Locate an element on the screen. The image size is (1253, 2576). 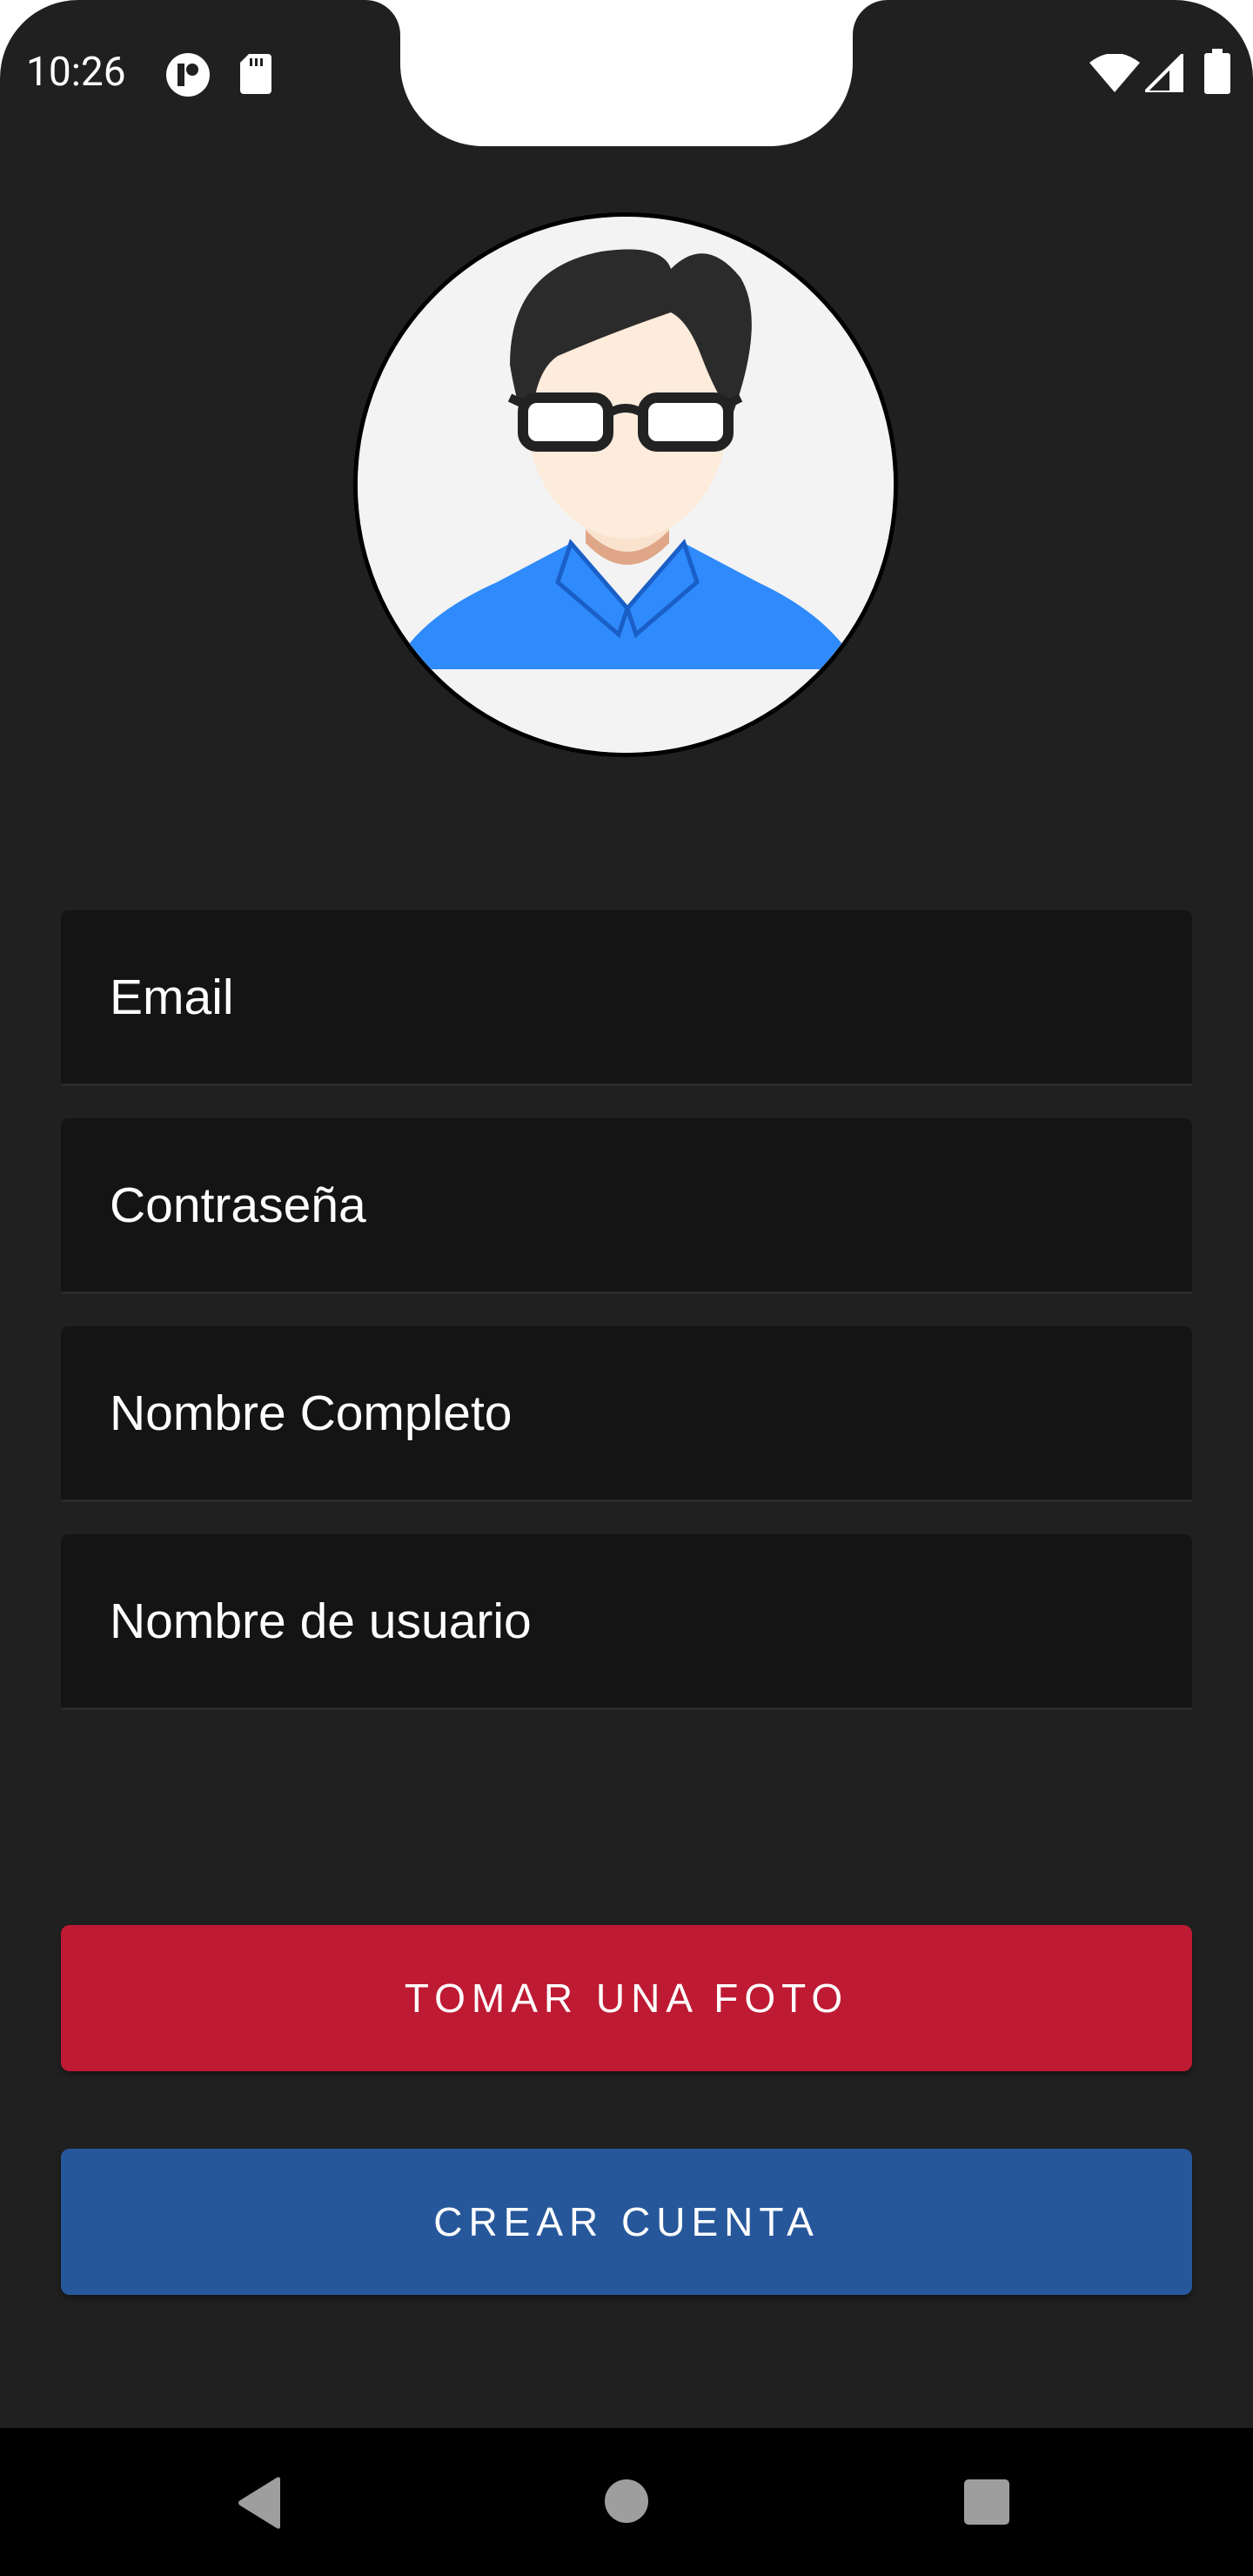
create-account-button: CREAR CUENTA is located at coordinates (626, 2222).